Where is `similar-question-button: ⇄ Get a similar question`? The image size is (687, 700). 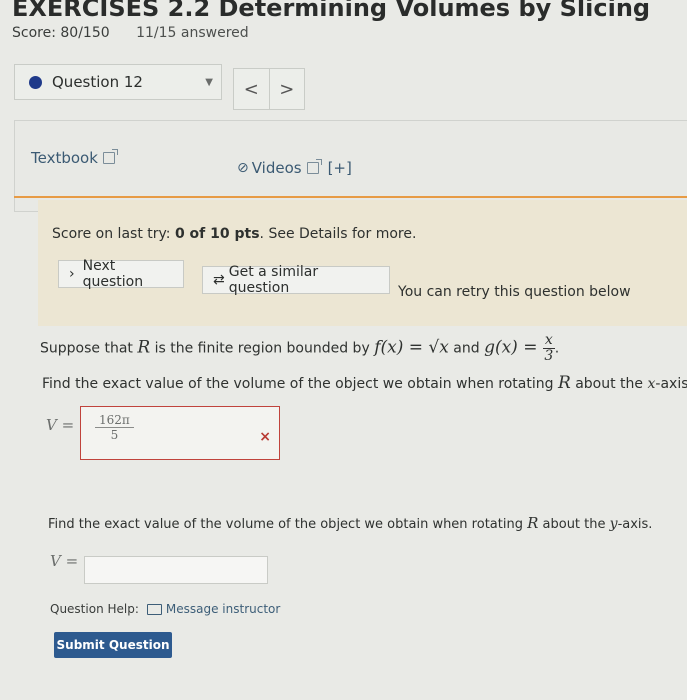 similar-question-button: ⇄ Get a similar question is located at coordinates (296, 280).